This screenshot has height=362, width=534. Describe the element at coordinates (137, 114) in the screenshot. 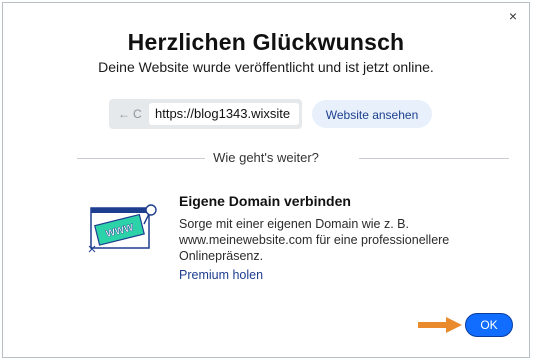

I see `reload-icon: C` at that location.